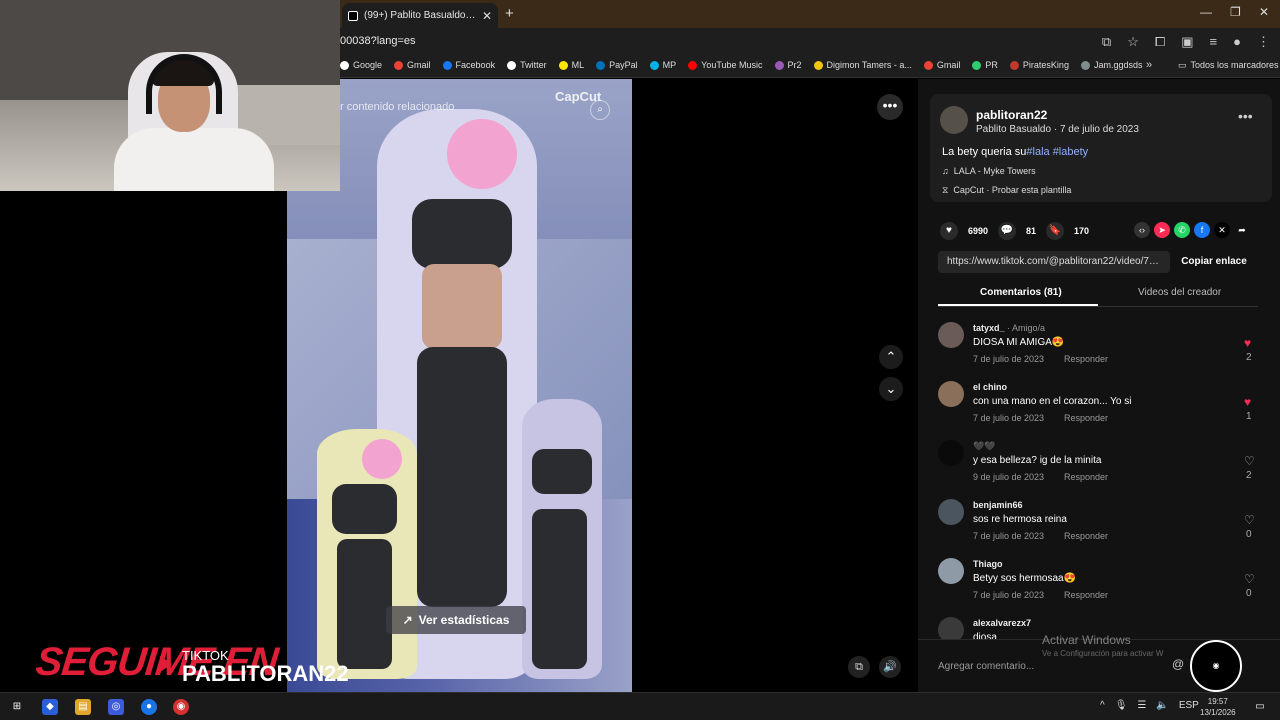 This screenshot has width=1280, height=720. Describe the element at coordinates (1142, 230) in the screenshot. I see `embed-icon: ‹›` at that location.